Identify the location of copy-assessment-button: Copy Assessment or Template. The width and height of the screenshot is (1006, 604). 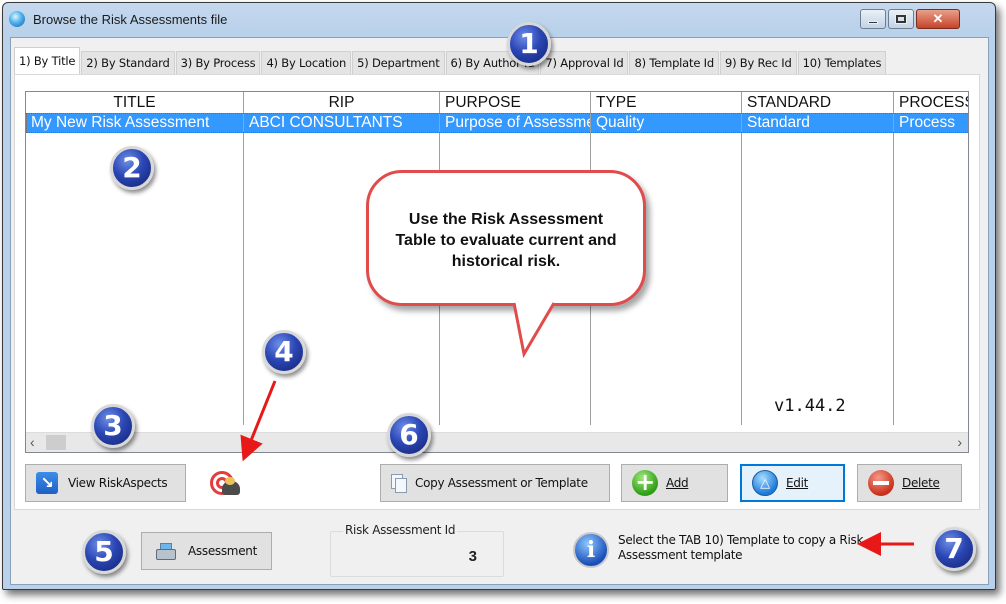
(495, 483).